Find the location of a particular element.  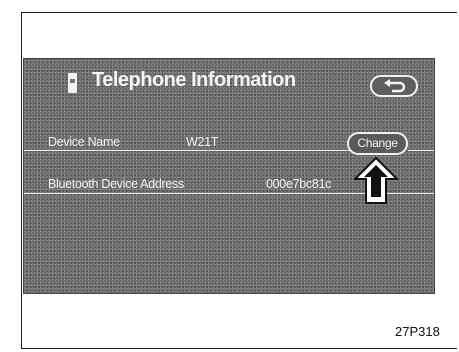

pointer-arrow-icon is located at coordinates (376, 180).